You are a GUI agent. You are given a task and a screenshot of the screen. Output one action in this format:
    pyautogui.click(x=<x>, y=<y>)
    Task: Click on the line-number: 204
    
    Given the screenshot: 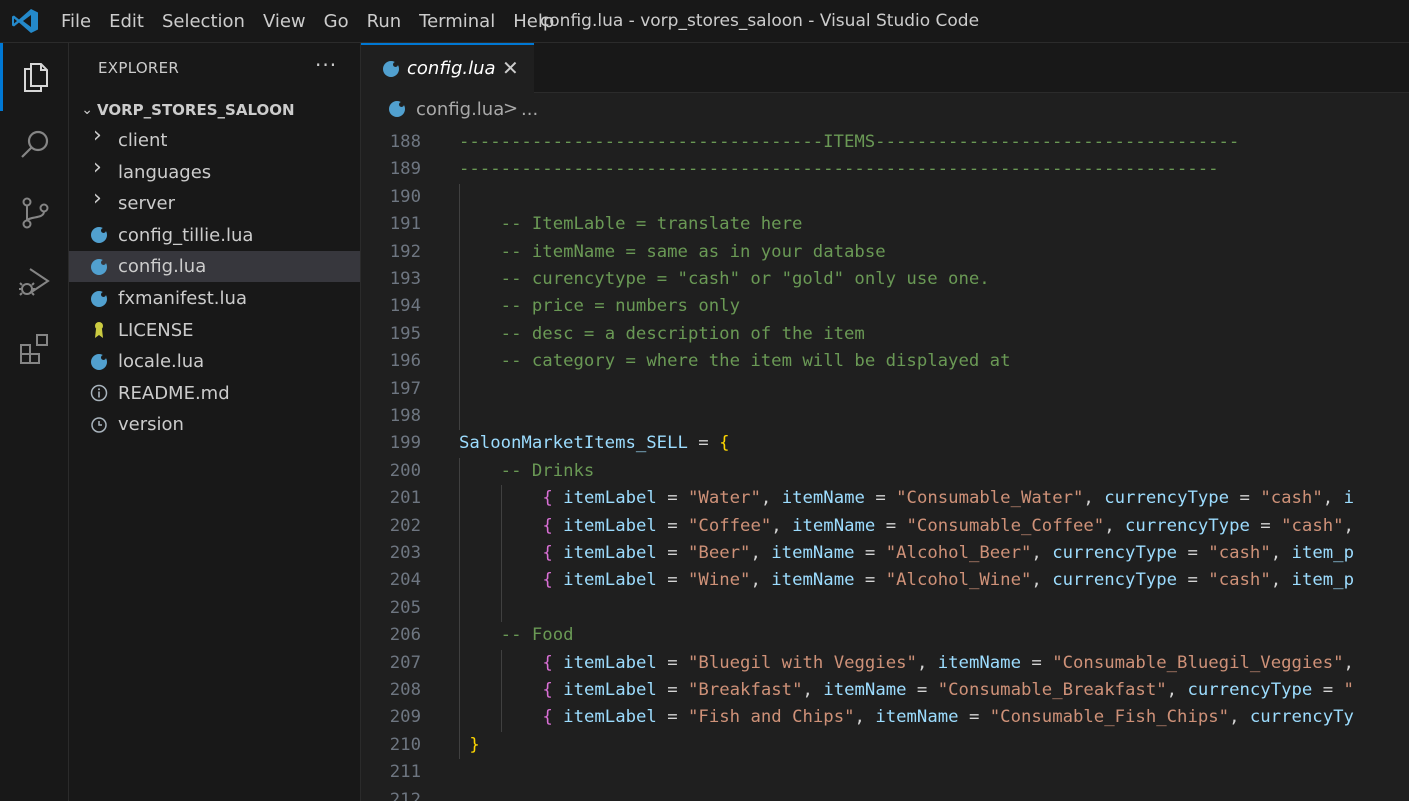 What is the action you would take?
    pyautogui.click(x=405, y=580)
    